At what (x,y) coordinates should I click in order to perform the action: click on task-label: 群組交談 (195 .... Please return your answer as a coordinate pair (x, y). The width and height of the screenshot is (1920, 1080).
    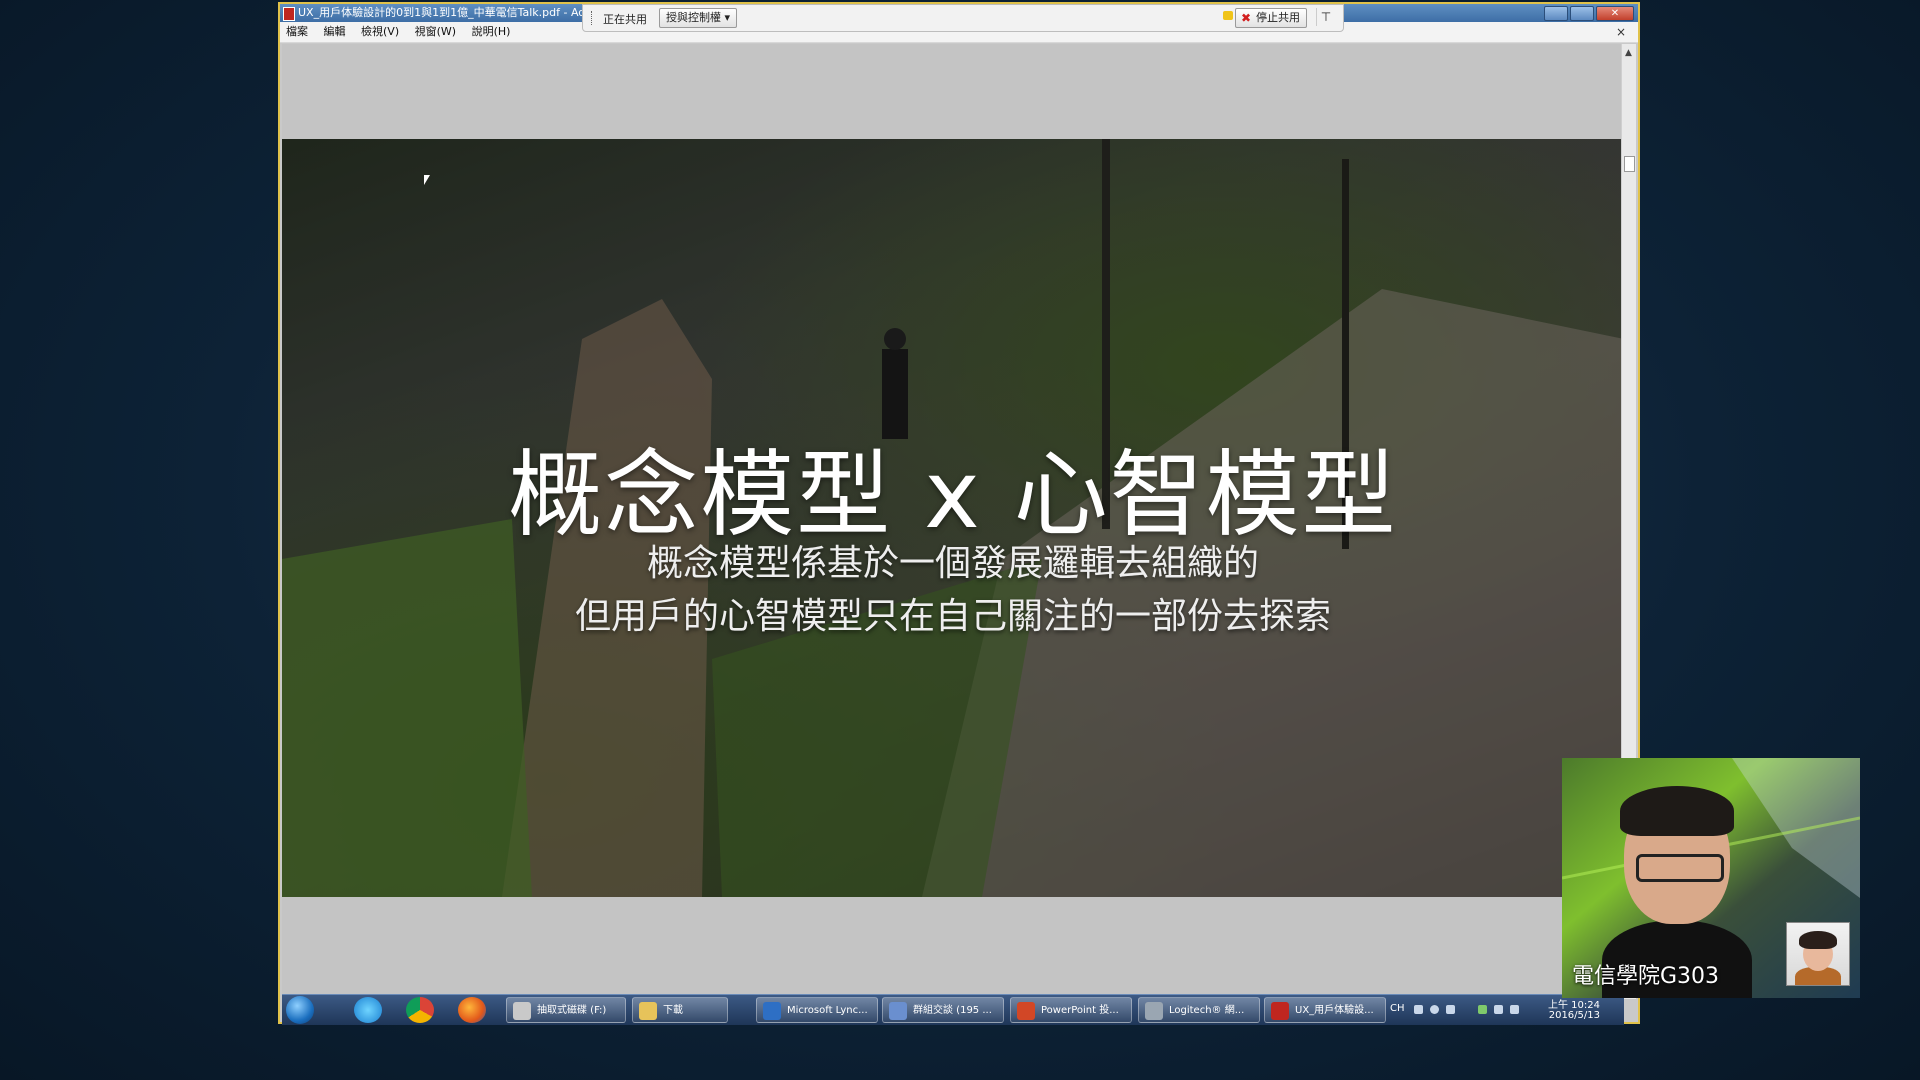
    Looking at the image, I should click on (952, 1010).